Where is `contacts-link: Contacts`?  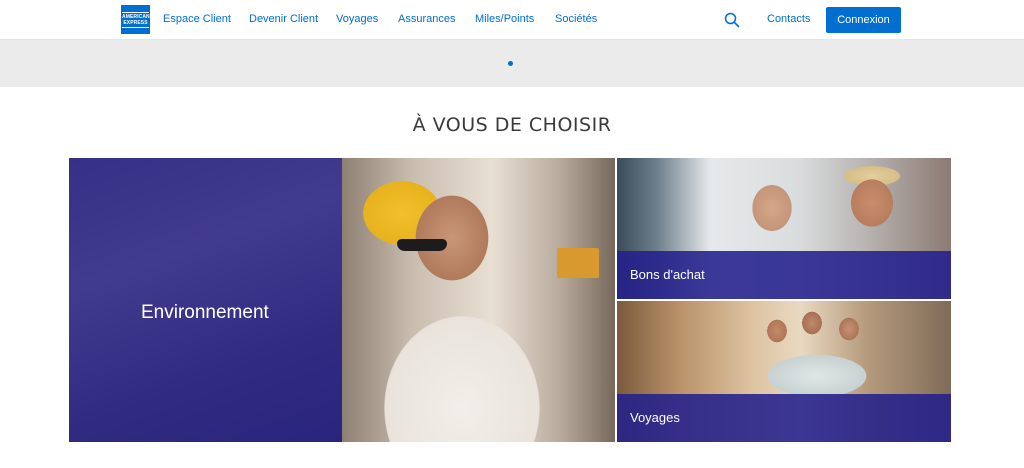
contacts-link: Contacts is located at coordinates (788, 19).